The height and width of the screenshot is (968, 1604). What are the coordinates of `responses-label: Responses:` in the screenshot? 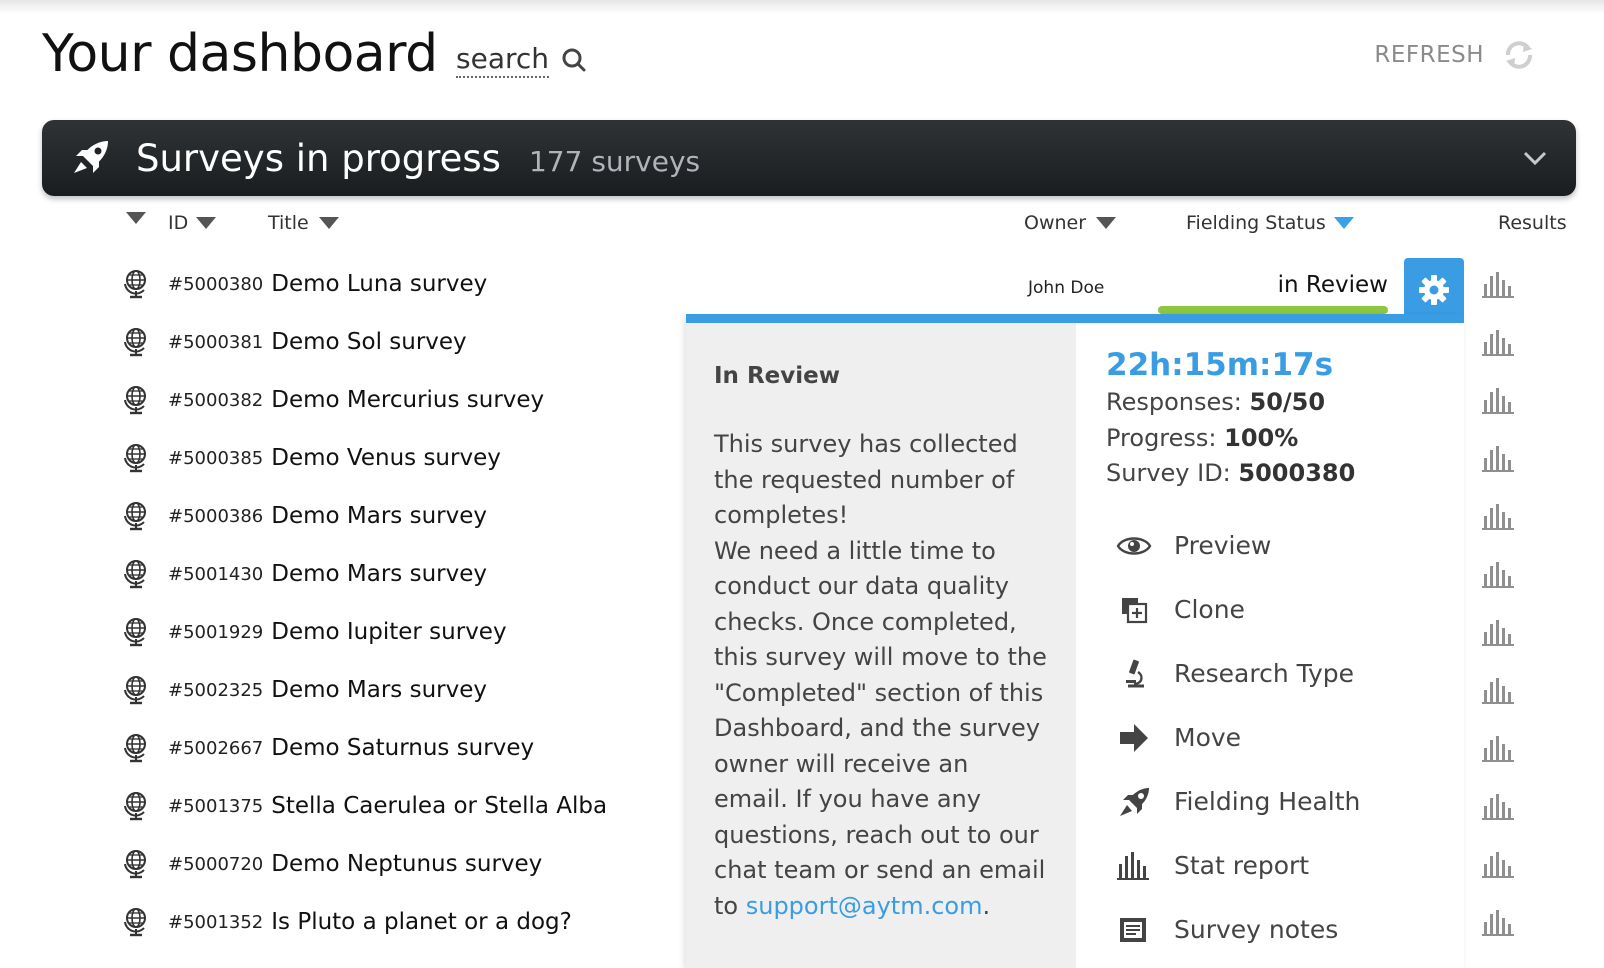 It's located at (1174, 402).